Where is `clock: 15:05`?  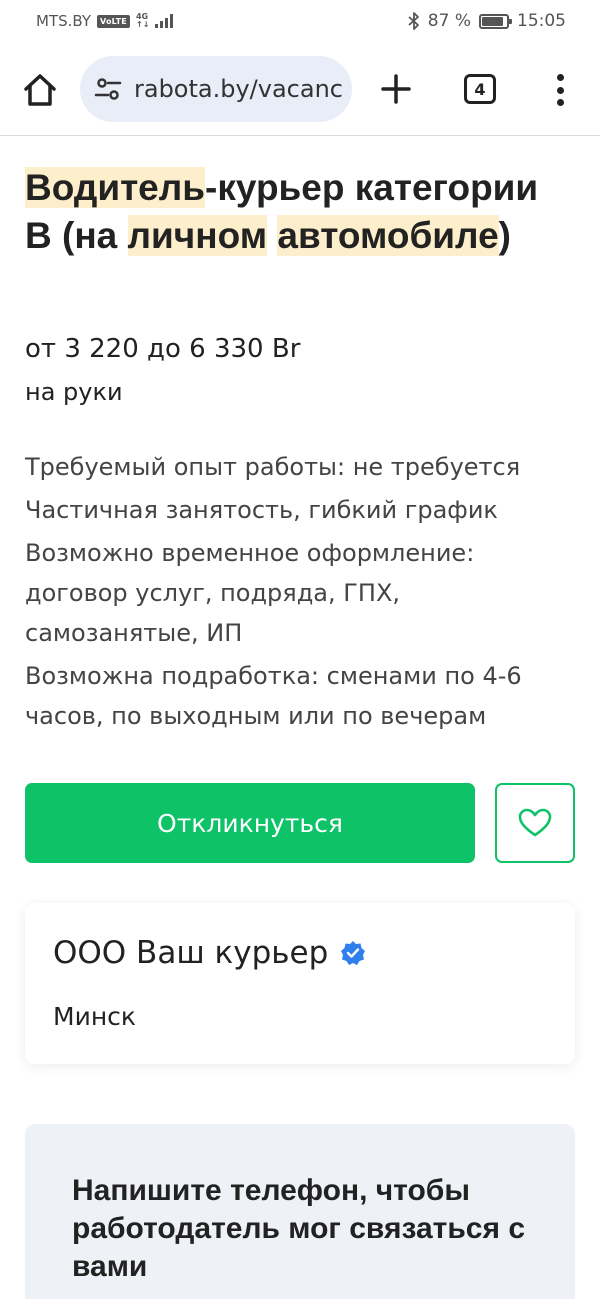 clock: 15:05 is located at coordinates (541, 21).